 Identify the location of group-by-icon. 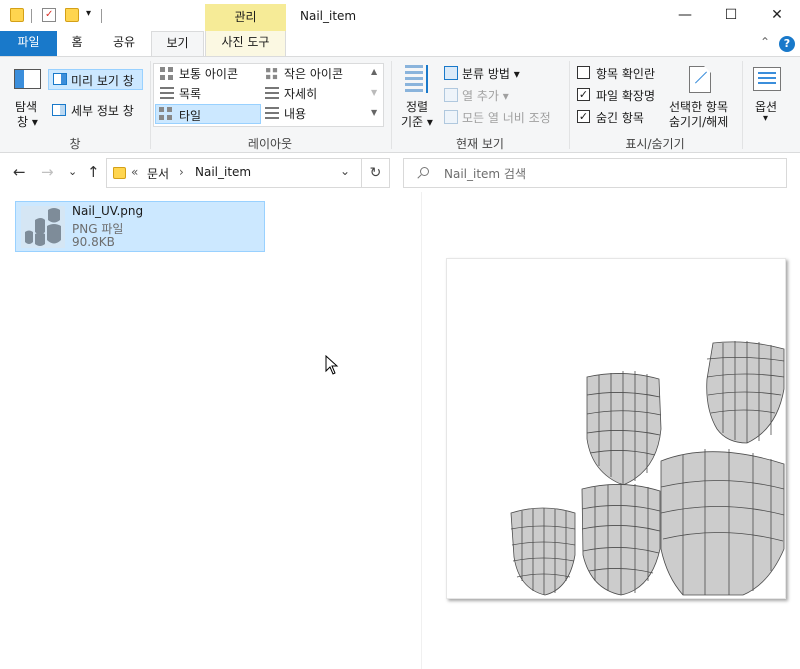
(451, 73).